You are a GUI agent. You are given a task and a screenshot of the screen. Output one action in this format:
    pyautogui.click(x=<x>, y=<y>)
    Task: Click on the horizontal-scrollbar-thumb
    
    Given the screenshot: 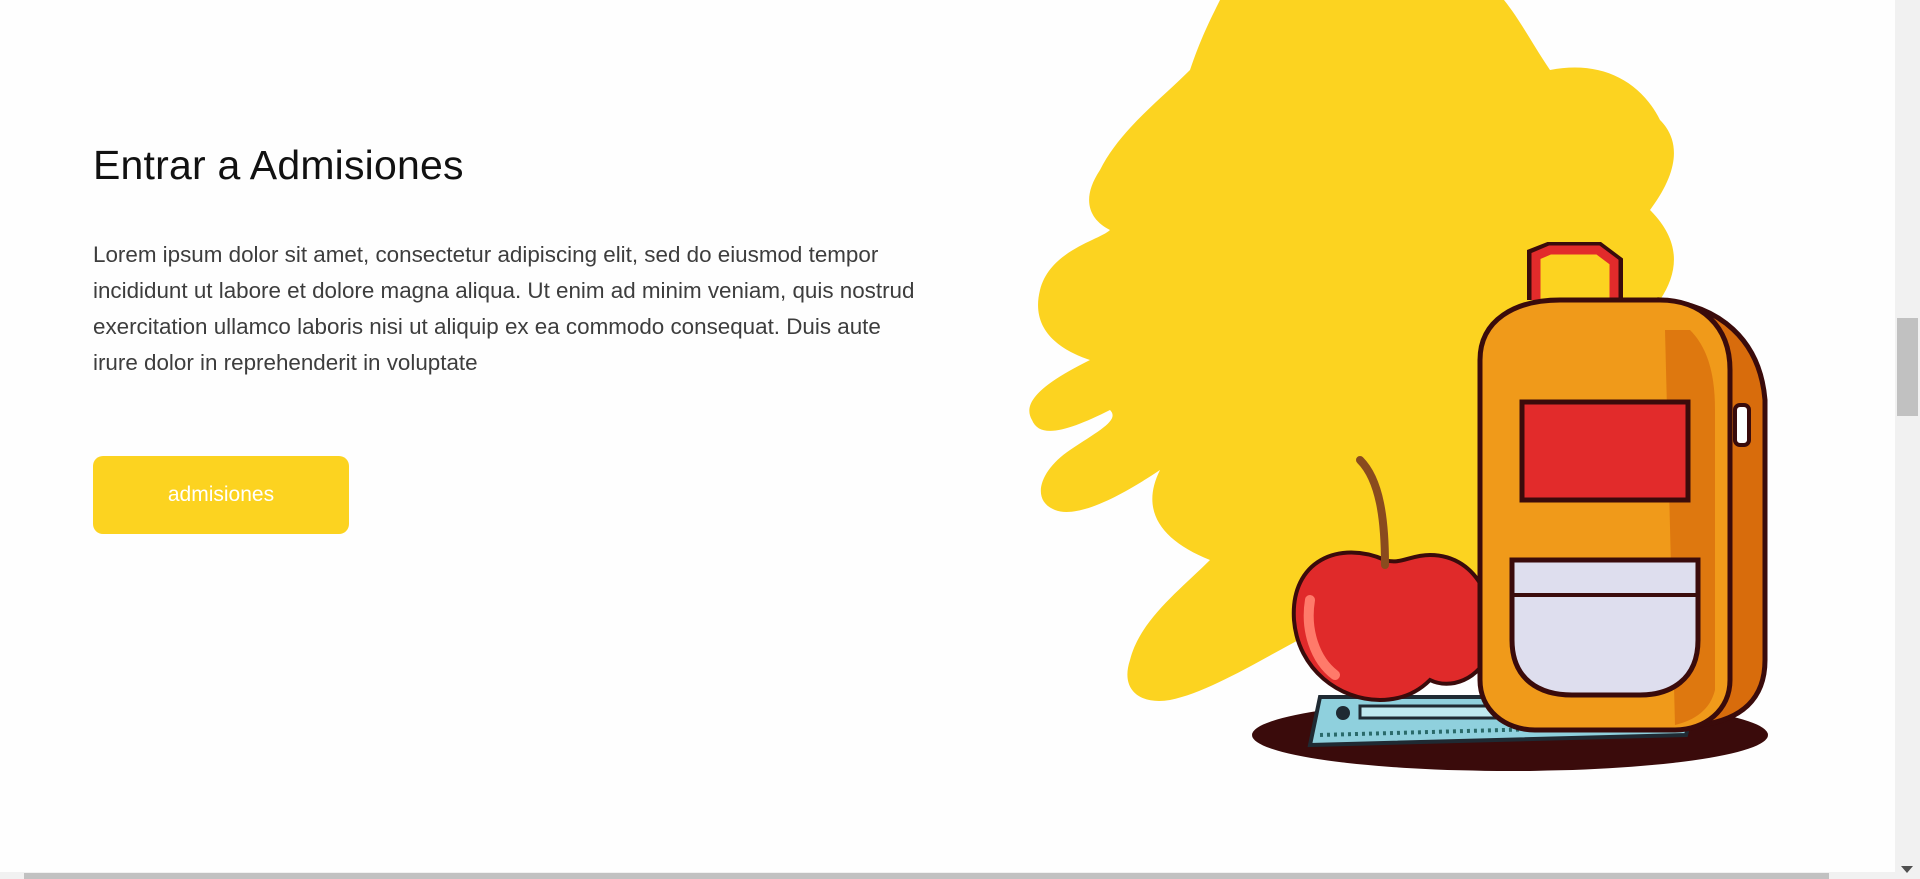 What is the action you would take?
    pyautogui.click(x=926, y=876)
    